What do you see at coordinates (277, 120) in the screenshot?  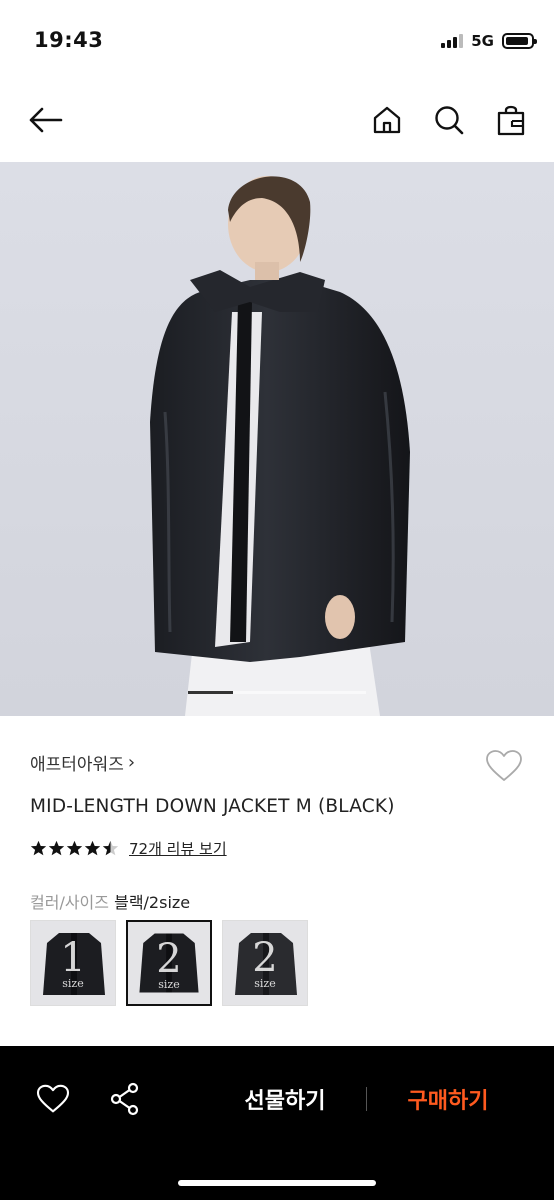 I see `top-nav` at bounding box center [277, 120].